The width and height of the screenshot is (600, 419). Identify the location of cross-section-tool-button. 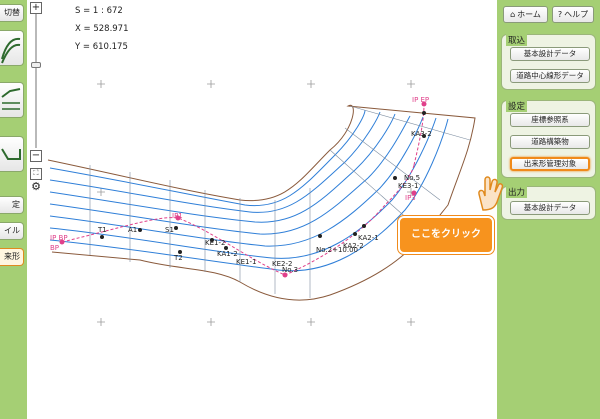
(12, 154).